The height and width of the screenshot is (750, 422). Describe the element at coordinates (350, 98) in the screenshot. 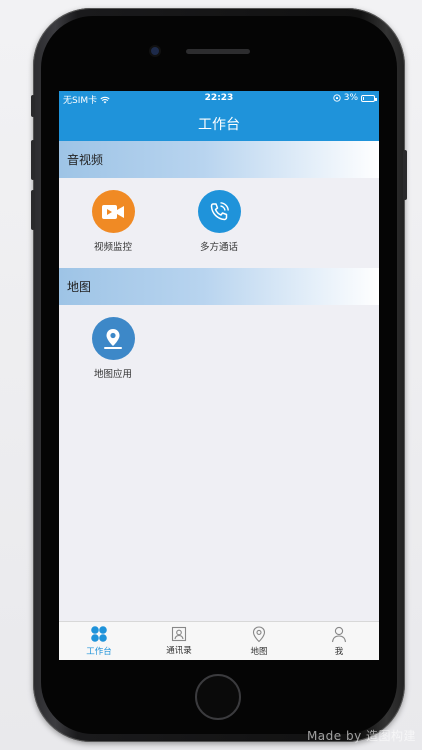

I see `battery-percent: 3%` at that location.